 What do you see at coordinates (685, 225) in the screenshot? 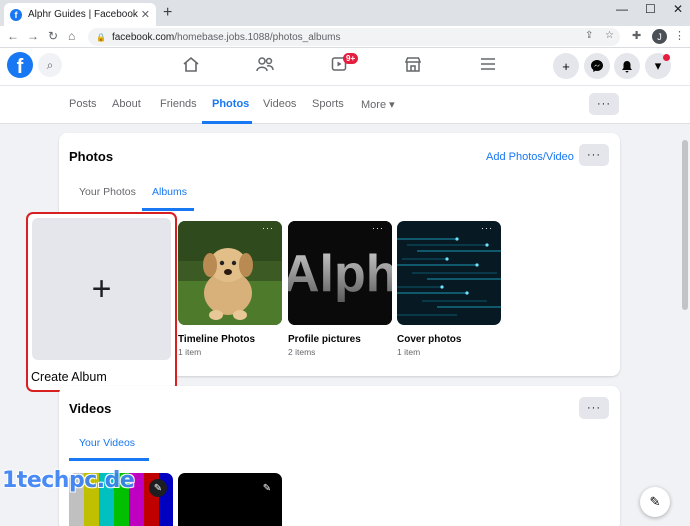
I see `scrollbar-thumb` at bounding box center [685, 225].